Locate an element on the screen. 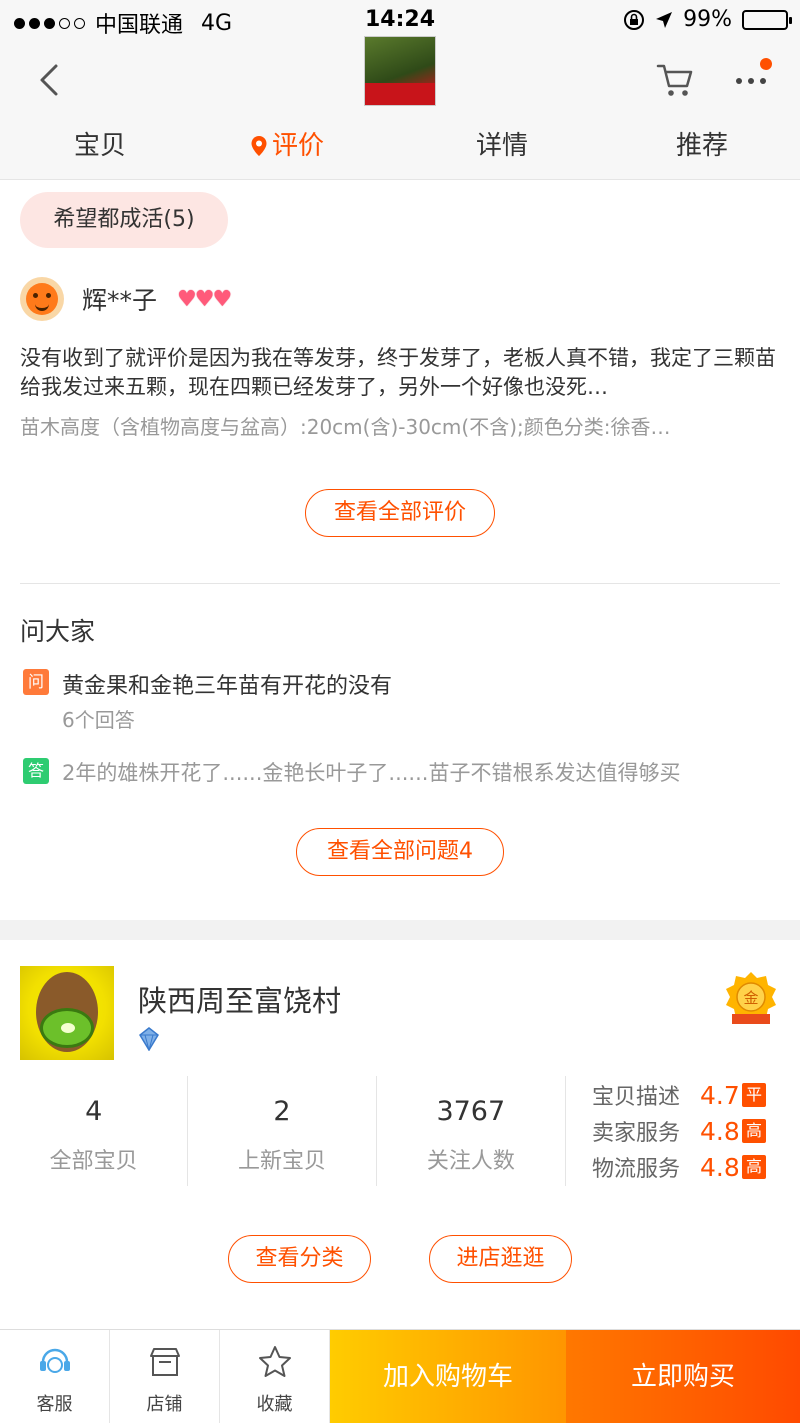  tab-product: 宝贝 is located at coordinates (100, 146).